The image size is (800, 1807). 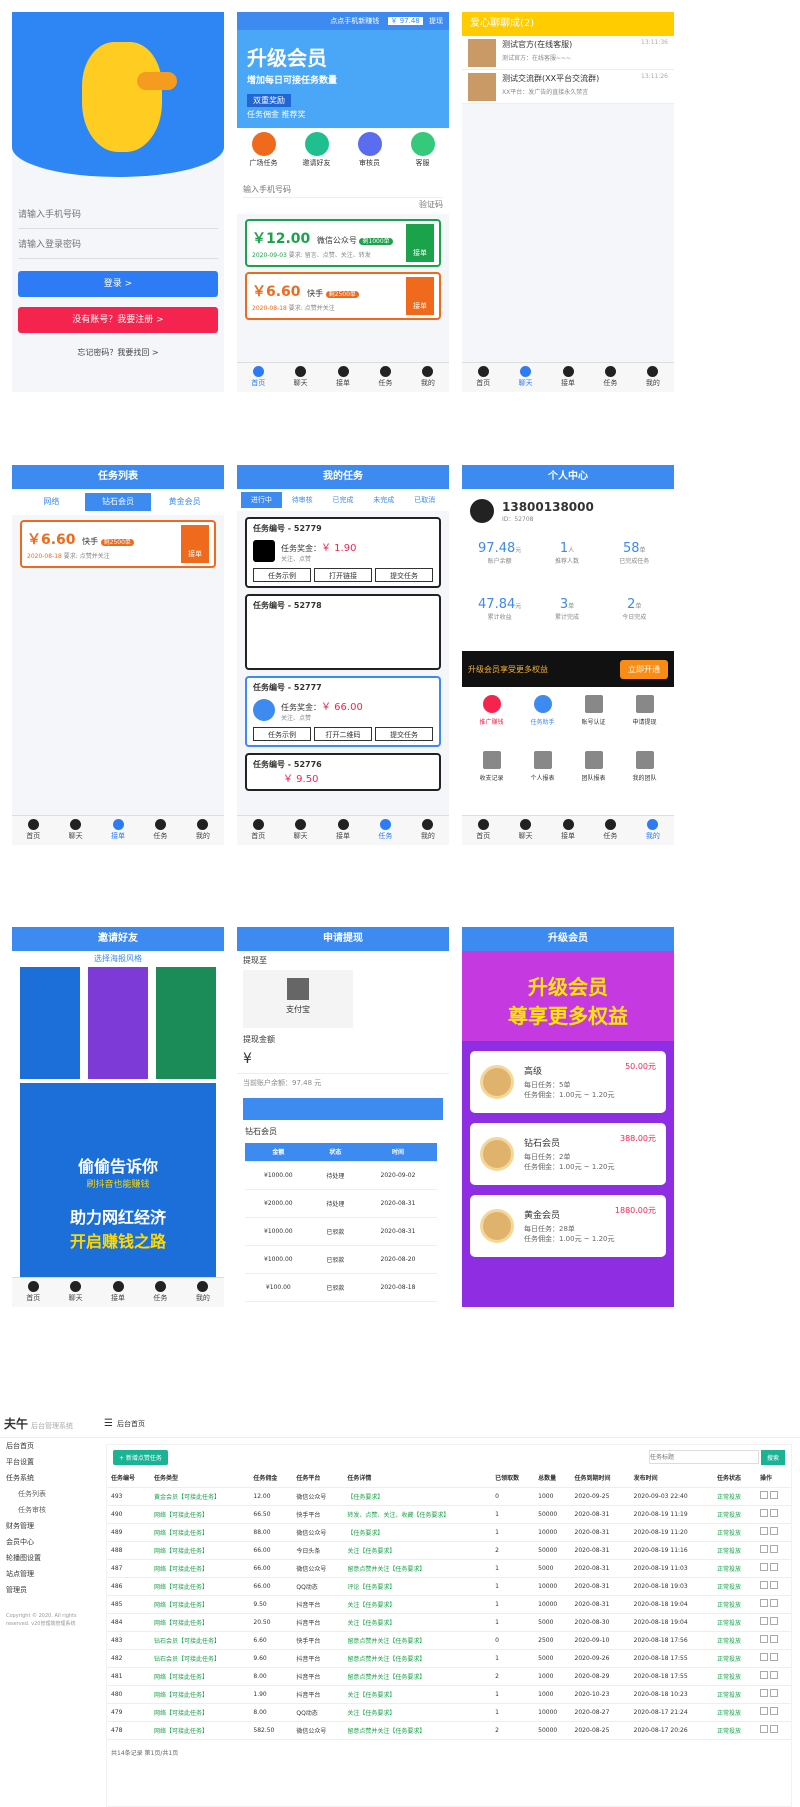 I want to click on menu-assistant: 任务助手, so click(x=542, y=723).